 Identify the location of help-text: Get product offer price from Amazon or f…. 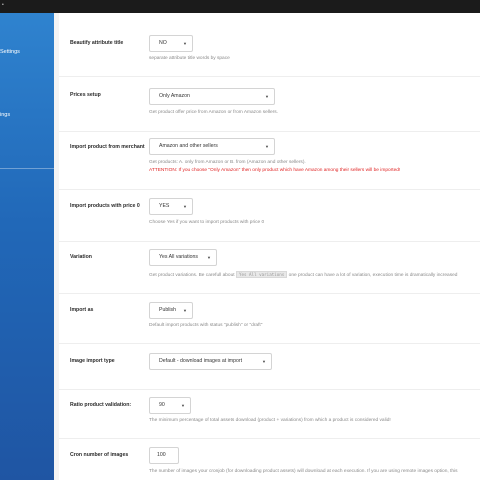
(213, 112).